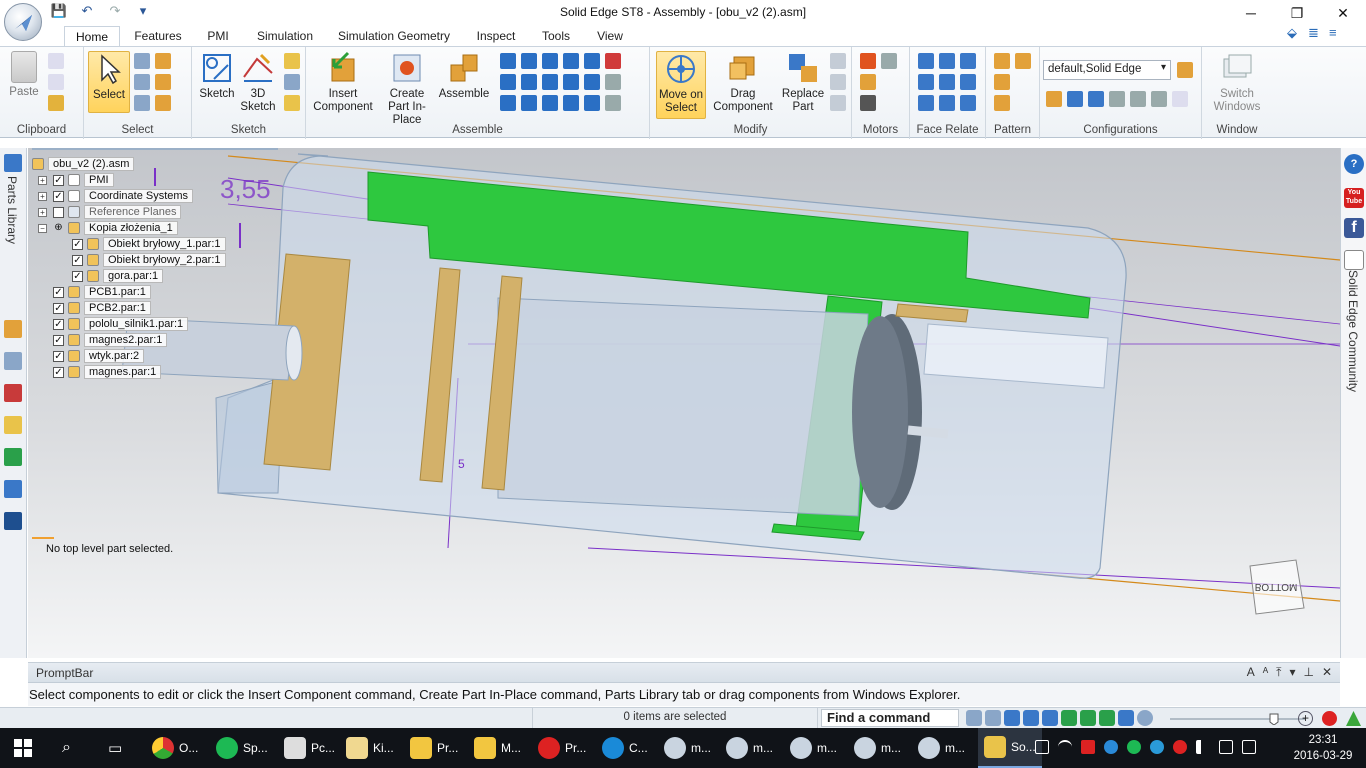 The height and width of the screenshot is (768, 1366). What do you see at coordinates (1292, 672) in the screenshot?
I see `dropdown-icon: ▾` at bounding box center [1292, 672].